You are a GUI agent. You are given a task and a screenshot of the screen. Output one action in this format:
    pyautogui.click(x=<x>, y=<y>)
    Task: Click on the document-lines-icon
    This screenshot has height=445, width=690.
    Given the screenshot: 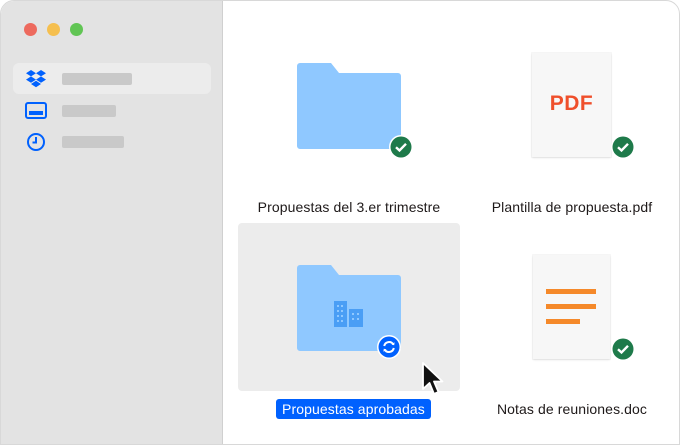 What is the action you would take?
    pyautogui.click(x=571, y=306)
    